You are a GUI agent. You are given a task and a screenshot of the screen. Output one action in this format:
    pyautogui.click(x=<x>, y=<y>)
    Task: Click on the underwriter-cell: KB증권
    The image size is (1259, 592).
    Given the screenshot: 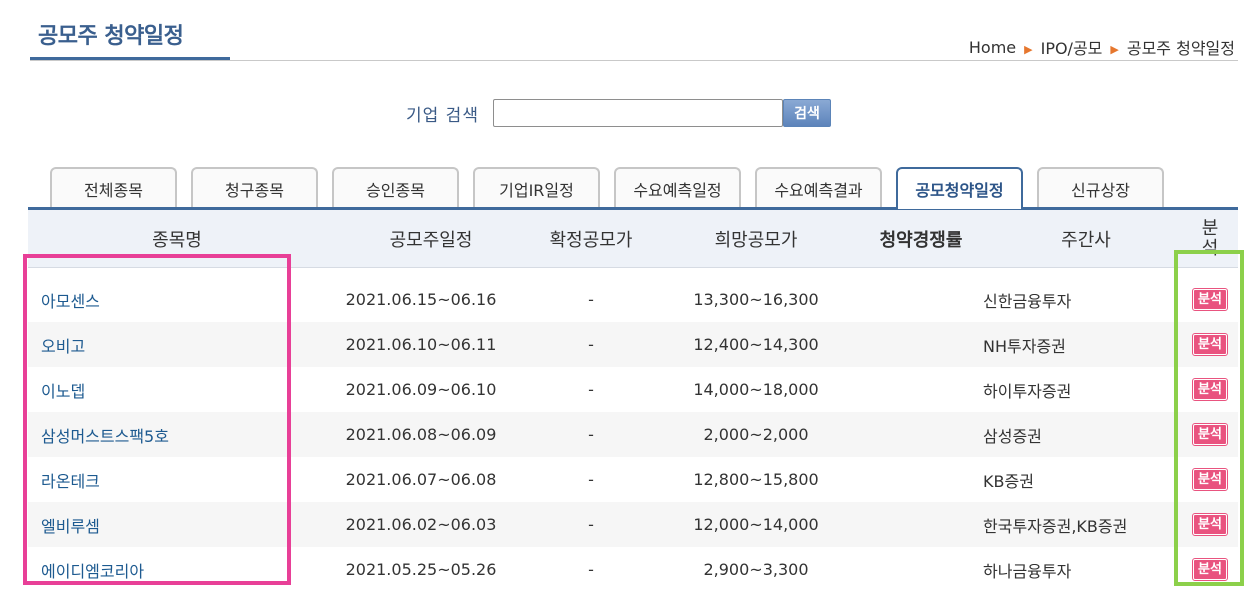 What is the action you would take?
    pyautogui.click(x=1008, y=481)
    